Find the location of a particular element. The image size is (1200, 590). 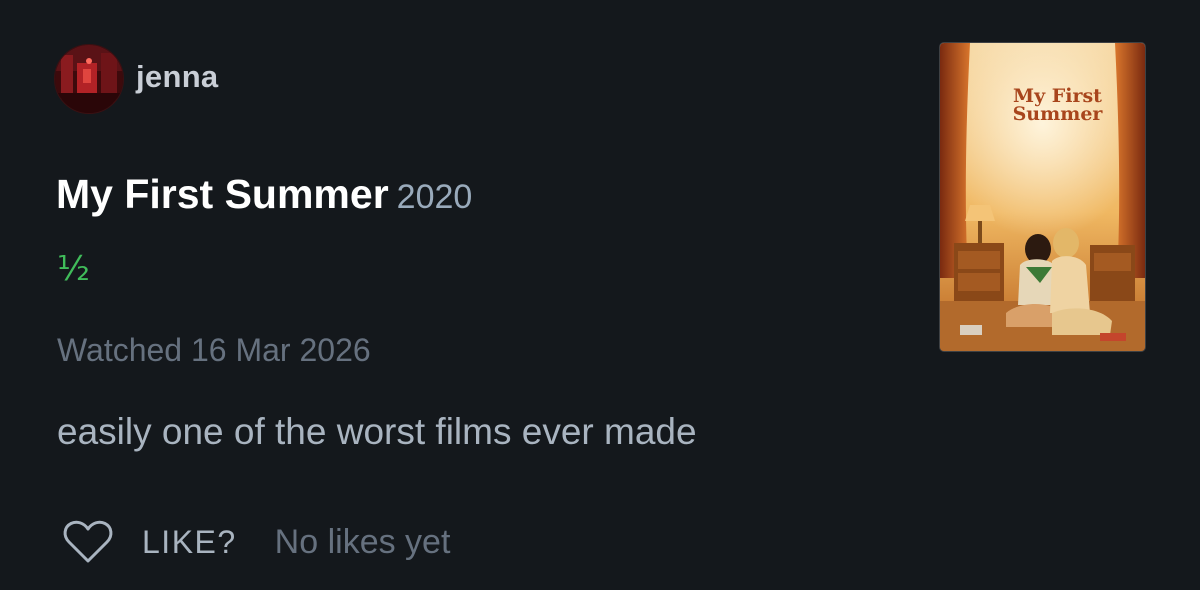

like-button: LIKE? is located at coordinates (149, 542).